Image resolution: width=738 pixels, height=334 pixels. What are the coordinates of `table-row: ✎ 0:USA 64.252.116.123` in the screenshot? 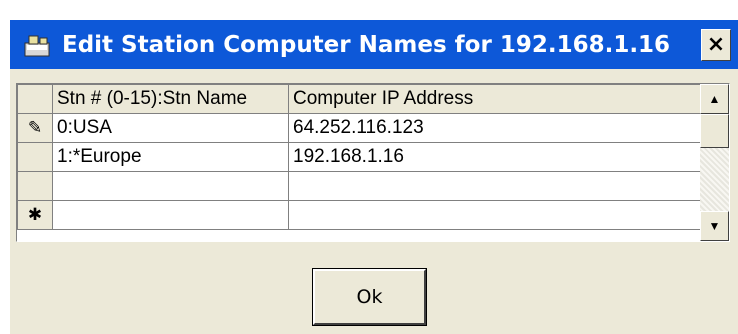 It's located at (359, 128).